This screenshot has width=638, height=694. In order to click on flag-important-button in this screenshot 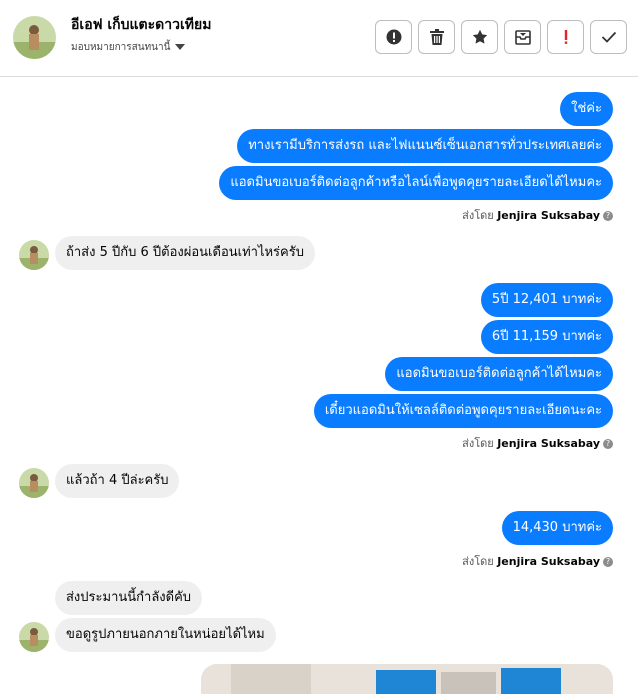, I will do `click(565, 37)`.